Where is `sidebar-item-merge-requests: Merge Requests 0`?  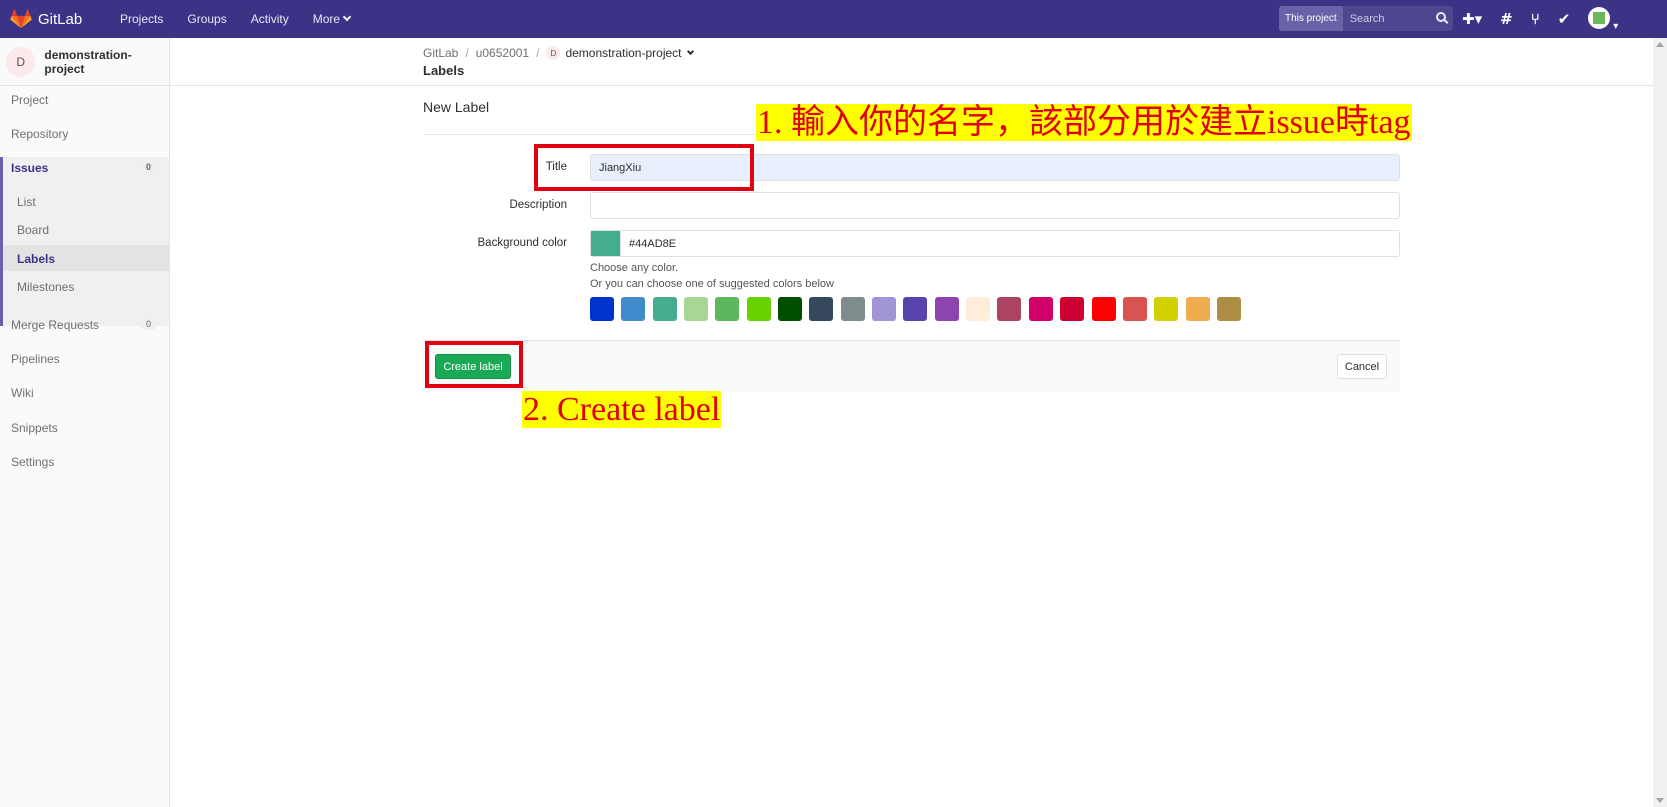 sidebar-item-merge-requests: Merge Requests 0 is located at coordinates (84, 325).